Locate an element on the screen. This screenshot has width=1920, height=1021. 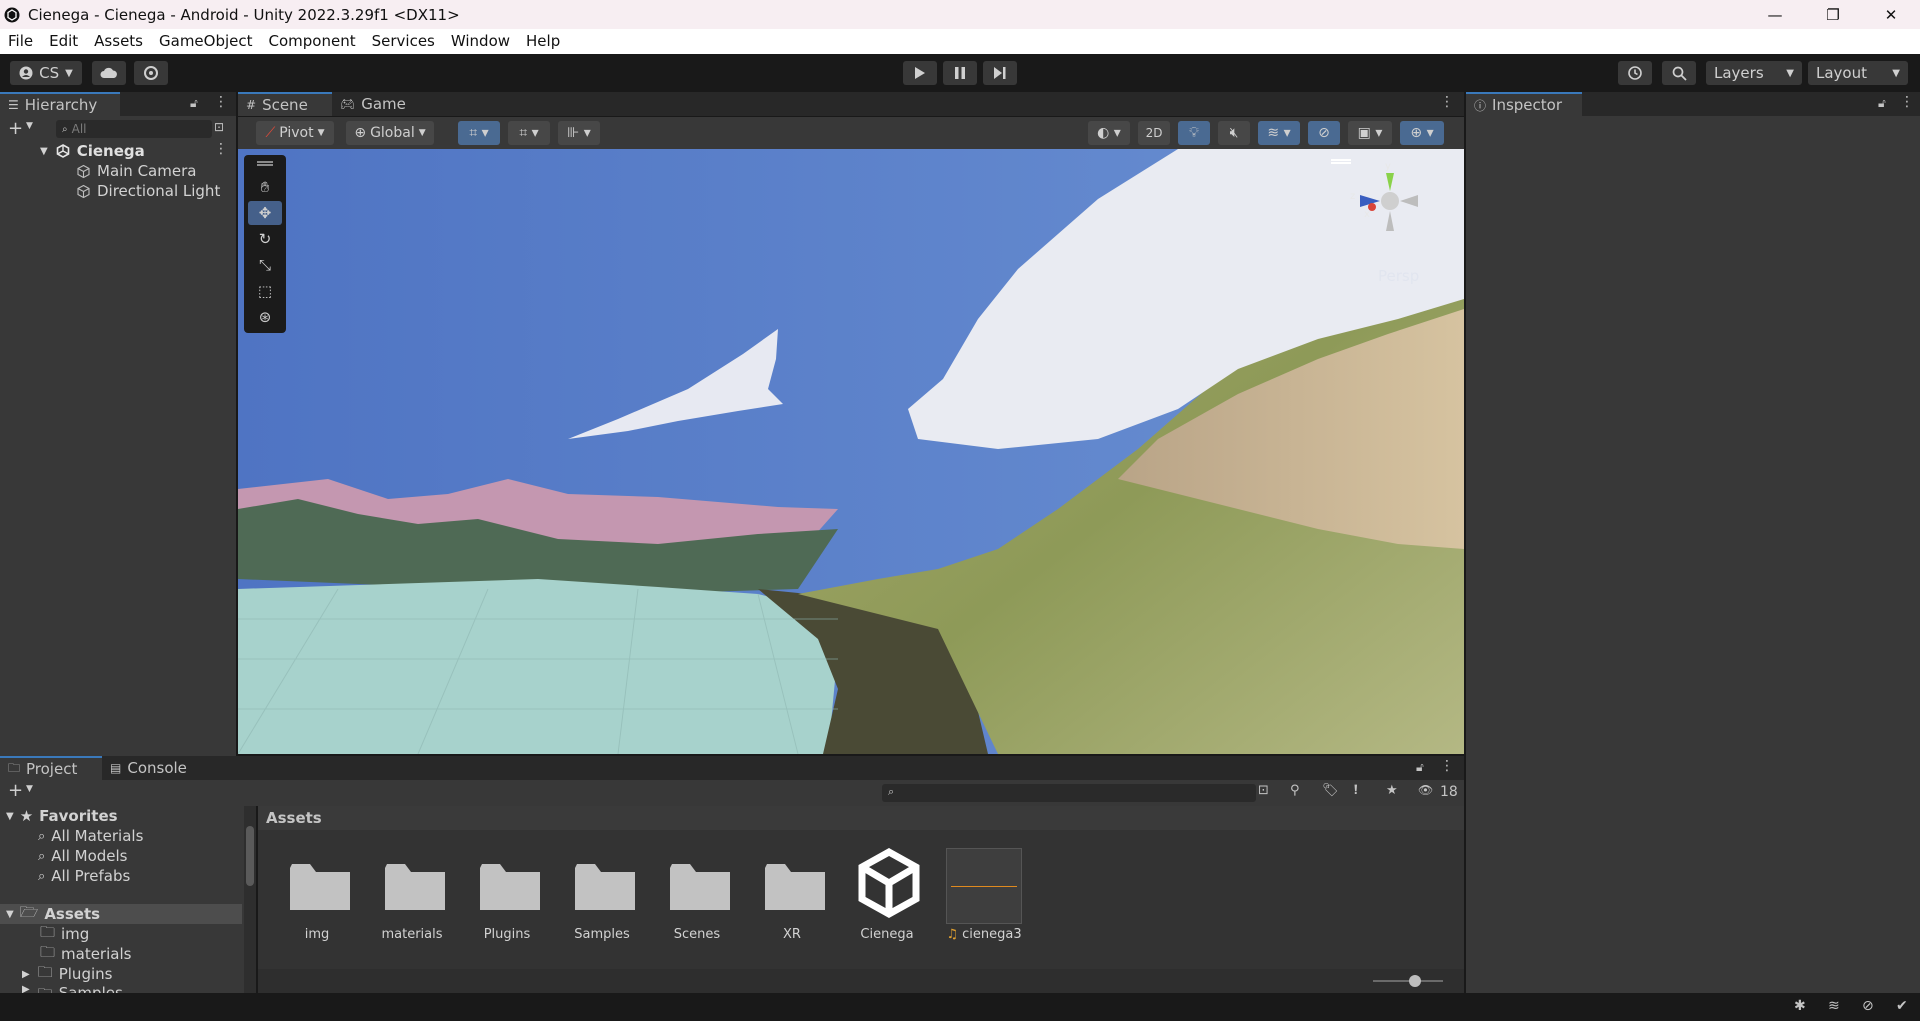
layers-icon: ≋ is located at coordinates (1834, 1006).